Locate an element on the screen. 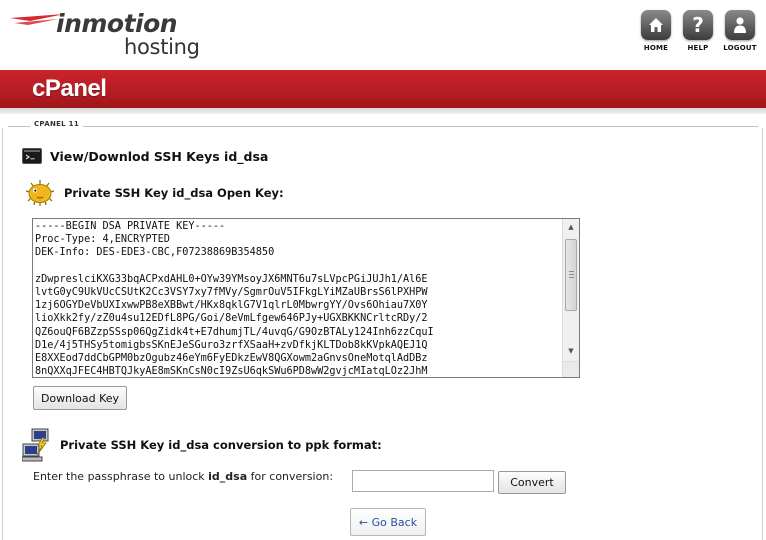 The image size is (766, 540). scrollbar-thumb is located at coordinates (571, 275).